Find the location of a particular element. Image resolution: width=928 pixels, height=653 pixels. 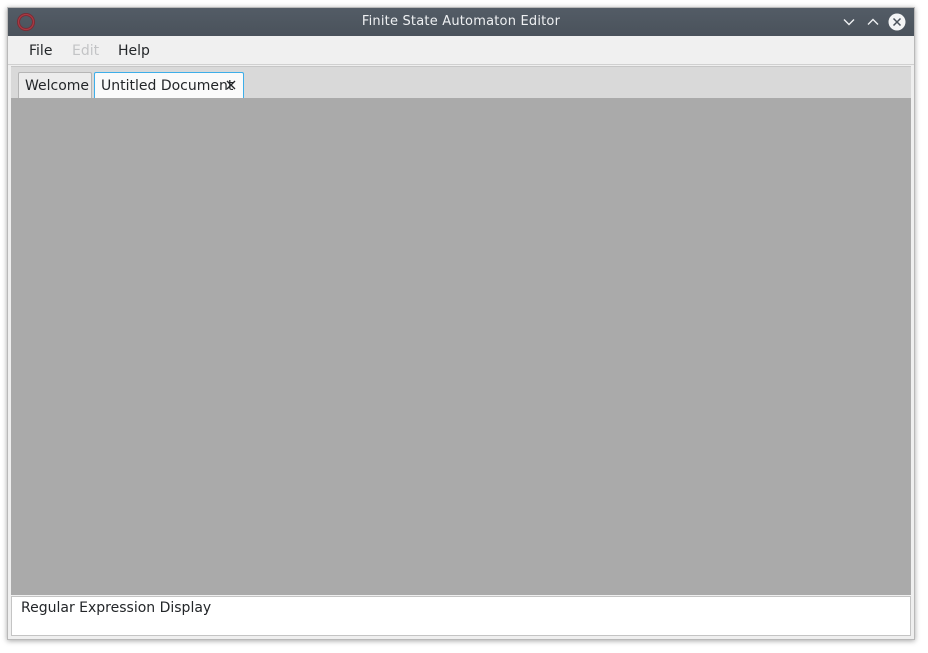

menu-edit: Edit is located at coordinates (85, 51).